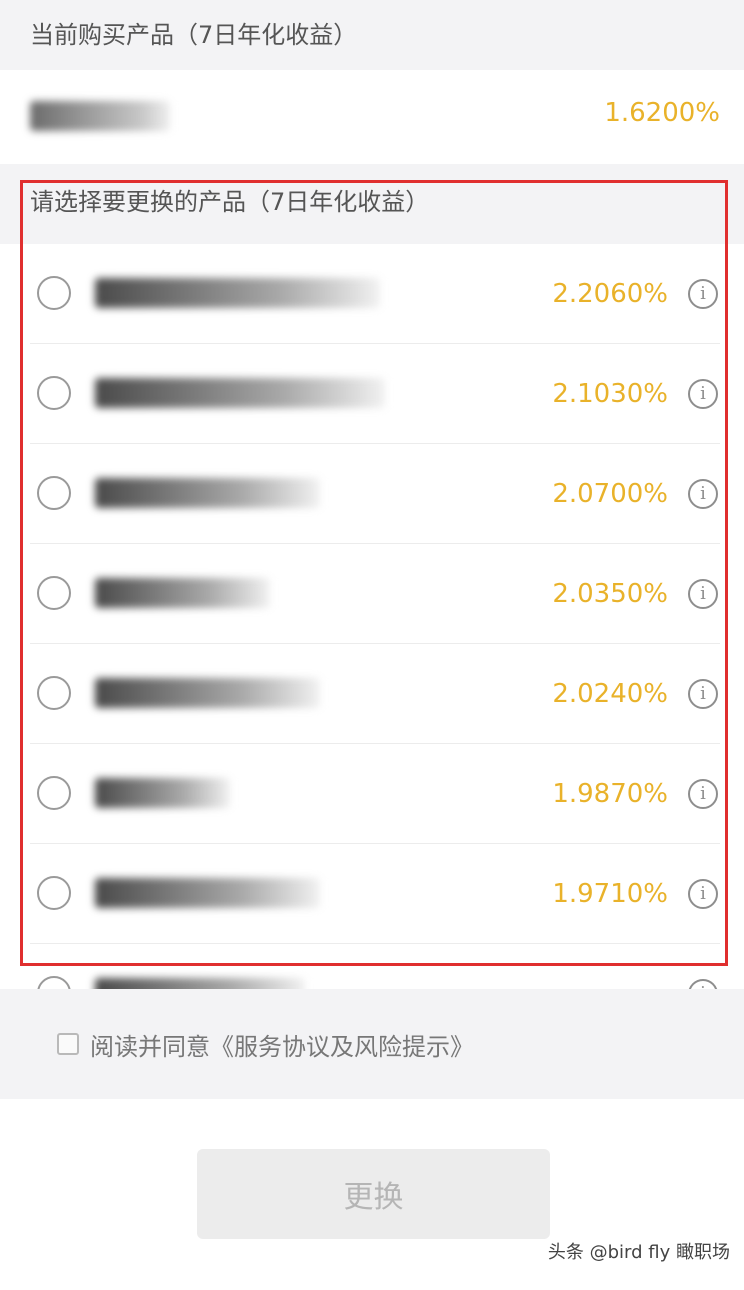 The image size is (744, 1290). Describe the element at coordinates (372, 966) in the screenshot. I see `product-row-partial: i` at that location.